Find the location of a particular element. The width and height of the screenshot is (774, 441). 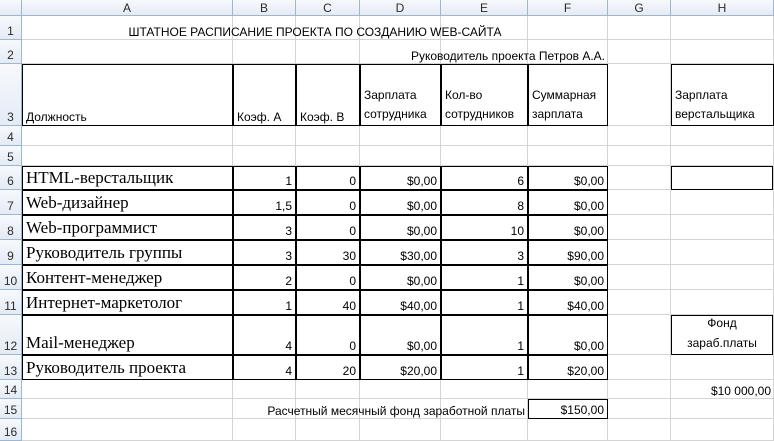

staff-position: Интернет-маркетолог is located at coordinates (127, 302).